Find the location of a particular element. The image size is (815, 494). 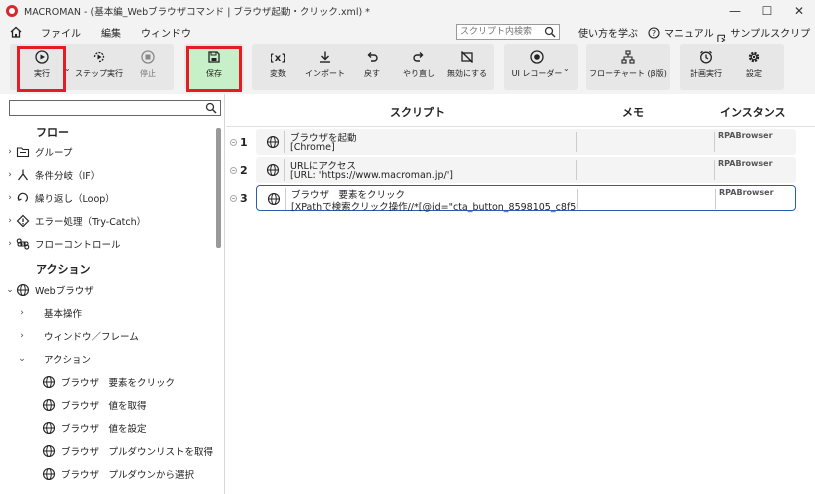

redo-icon is located at coordinates (418, 57).